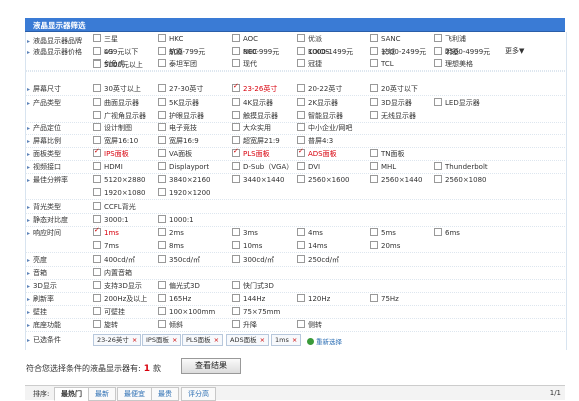 This screenshot has height=401, width=579. I want to click on filter-option: 智能显示器, so click(320, 115).